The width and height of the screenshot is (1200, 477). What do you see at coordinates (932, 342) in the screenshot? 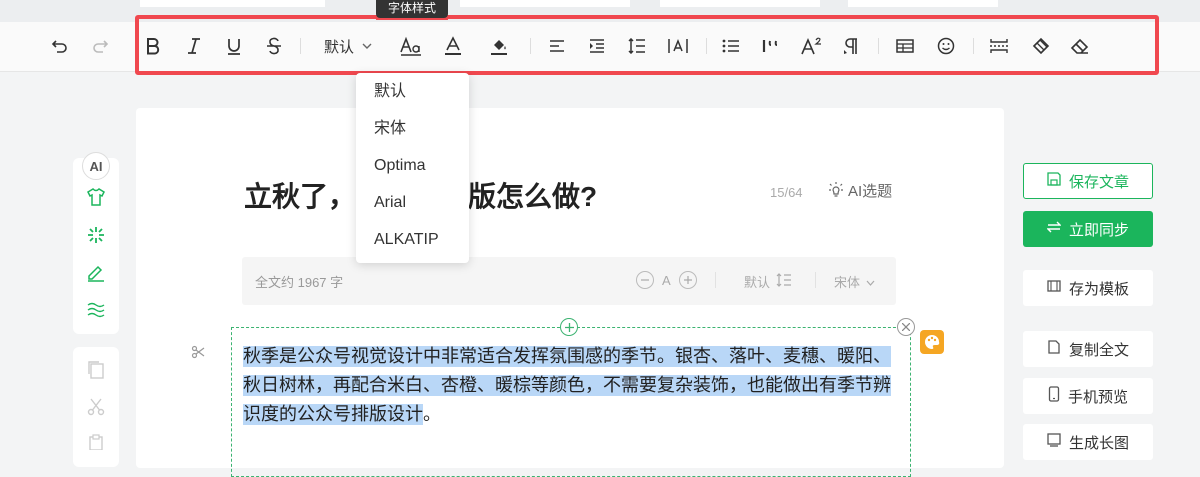
I see `palette-icon` at bounding box center [932, 342].